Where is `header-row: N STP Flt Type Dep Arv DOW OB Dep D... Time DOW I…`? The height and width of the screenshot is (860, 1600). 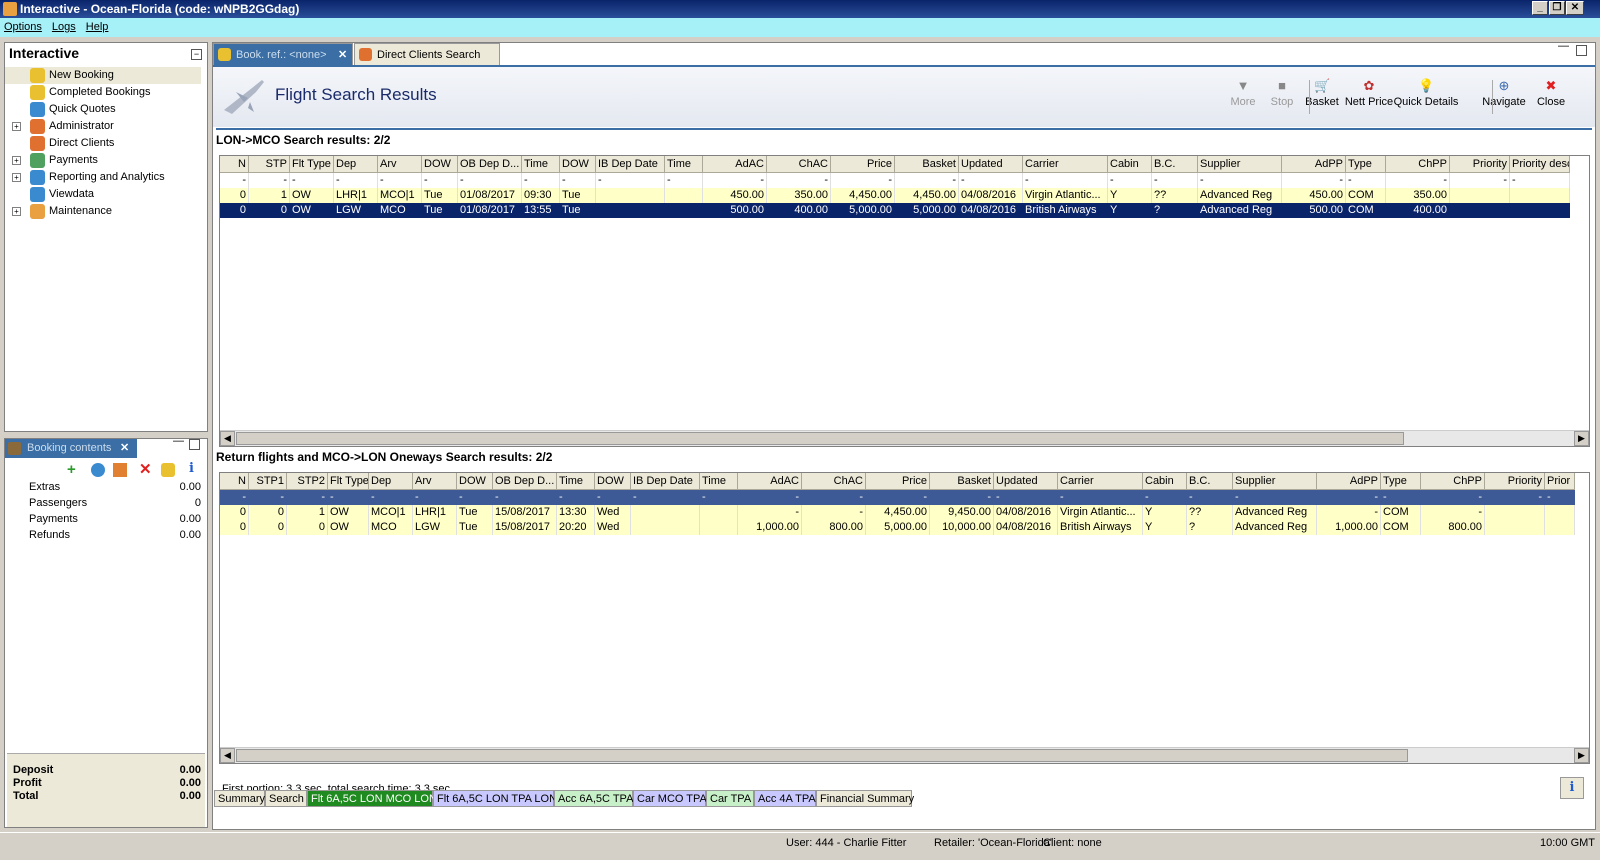 header-row: N STP Flt Type Dep Arv DOW OB Dep D... Time DOW I… is located at coordinates (895, 164).